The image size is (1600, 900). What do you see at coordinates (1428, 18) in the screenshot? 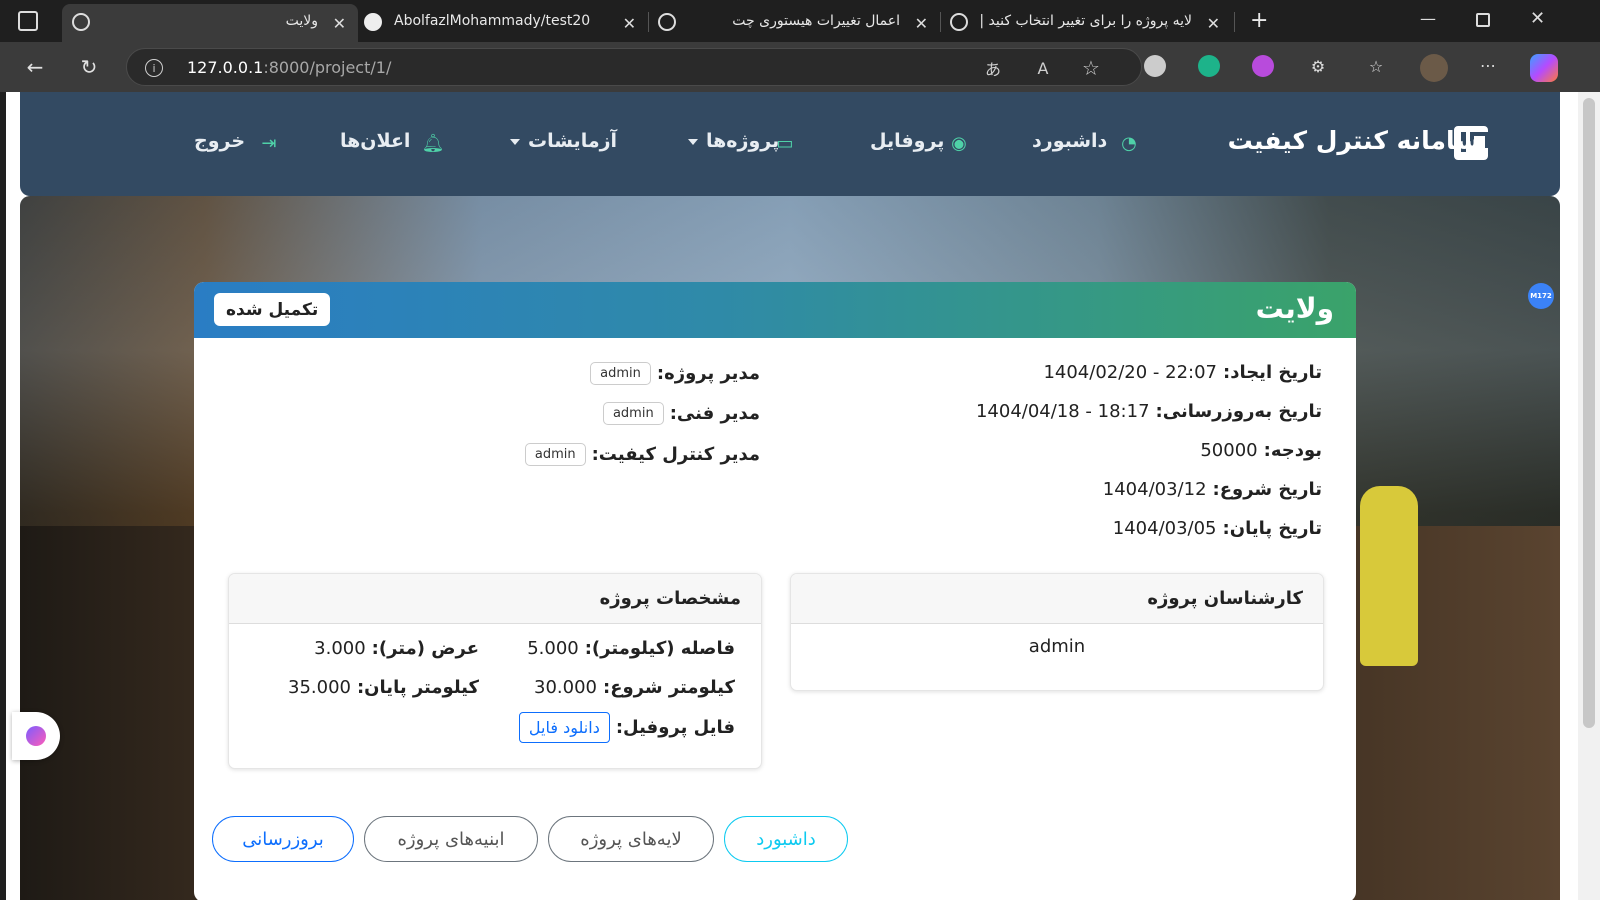
I see `minimize-button: —` at bounding box center [1428, 18].